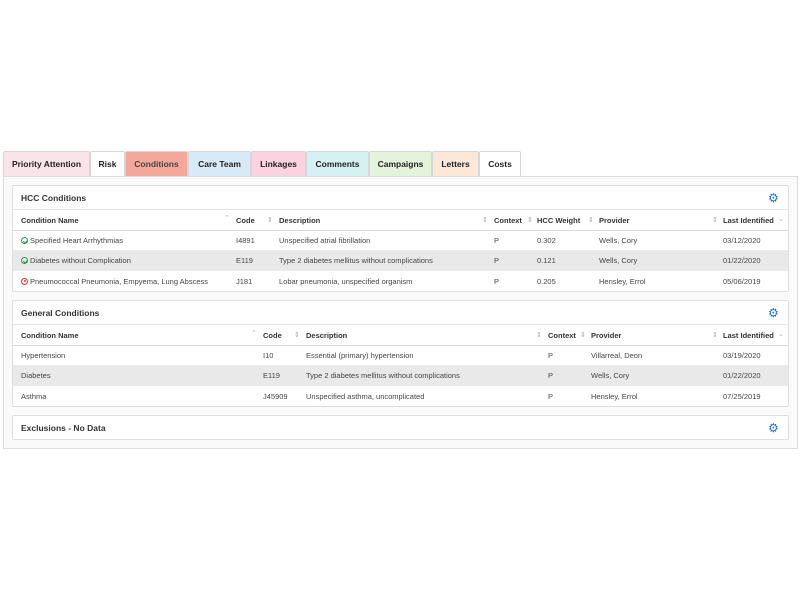  Describe the element at coordinates (455, 163) in the screenshot. I see `tab-letters: Letters` at that location.